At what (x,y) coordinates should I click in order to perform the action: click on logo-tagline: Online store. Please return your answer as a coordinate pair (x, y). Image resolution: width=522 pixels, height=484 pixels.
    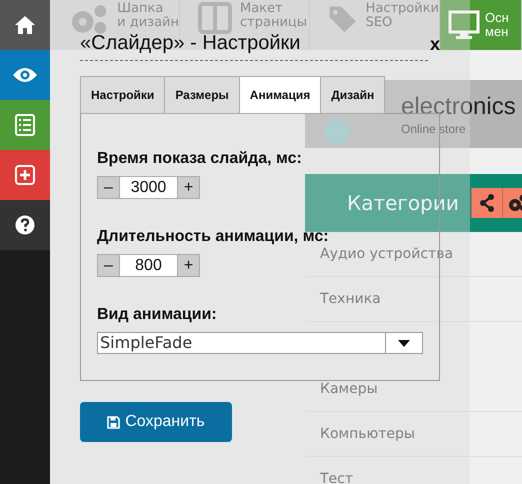
    Looking at the image, I should click on (434, 129).